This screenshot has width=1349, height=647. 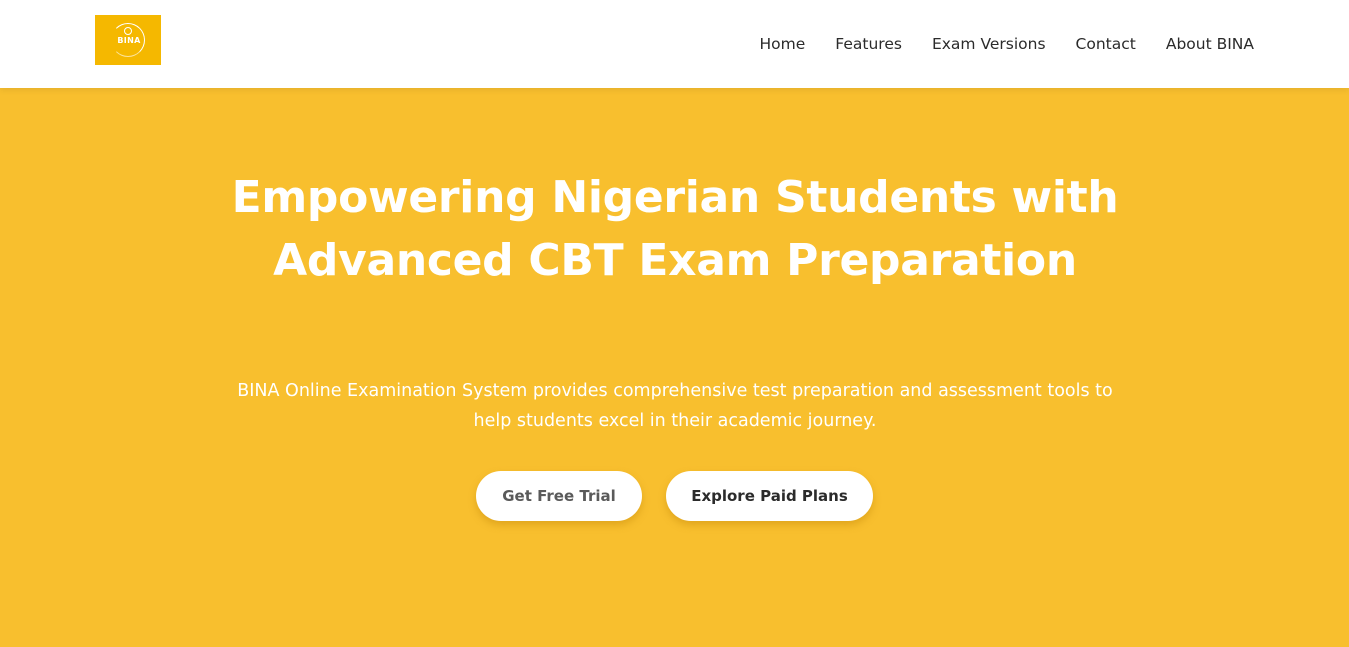 I want to click on logo-text: BINA, so click(x=129, y=40).